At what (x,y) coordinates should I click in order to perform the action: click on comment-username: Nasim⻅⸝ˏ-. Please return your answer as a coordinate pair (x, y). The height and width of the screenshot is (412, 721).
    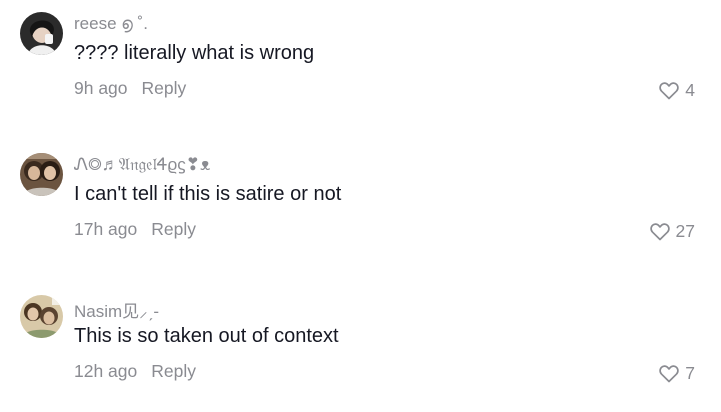
    Looking at the image, I should click on (116, 309).